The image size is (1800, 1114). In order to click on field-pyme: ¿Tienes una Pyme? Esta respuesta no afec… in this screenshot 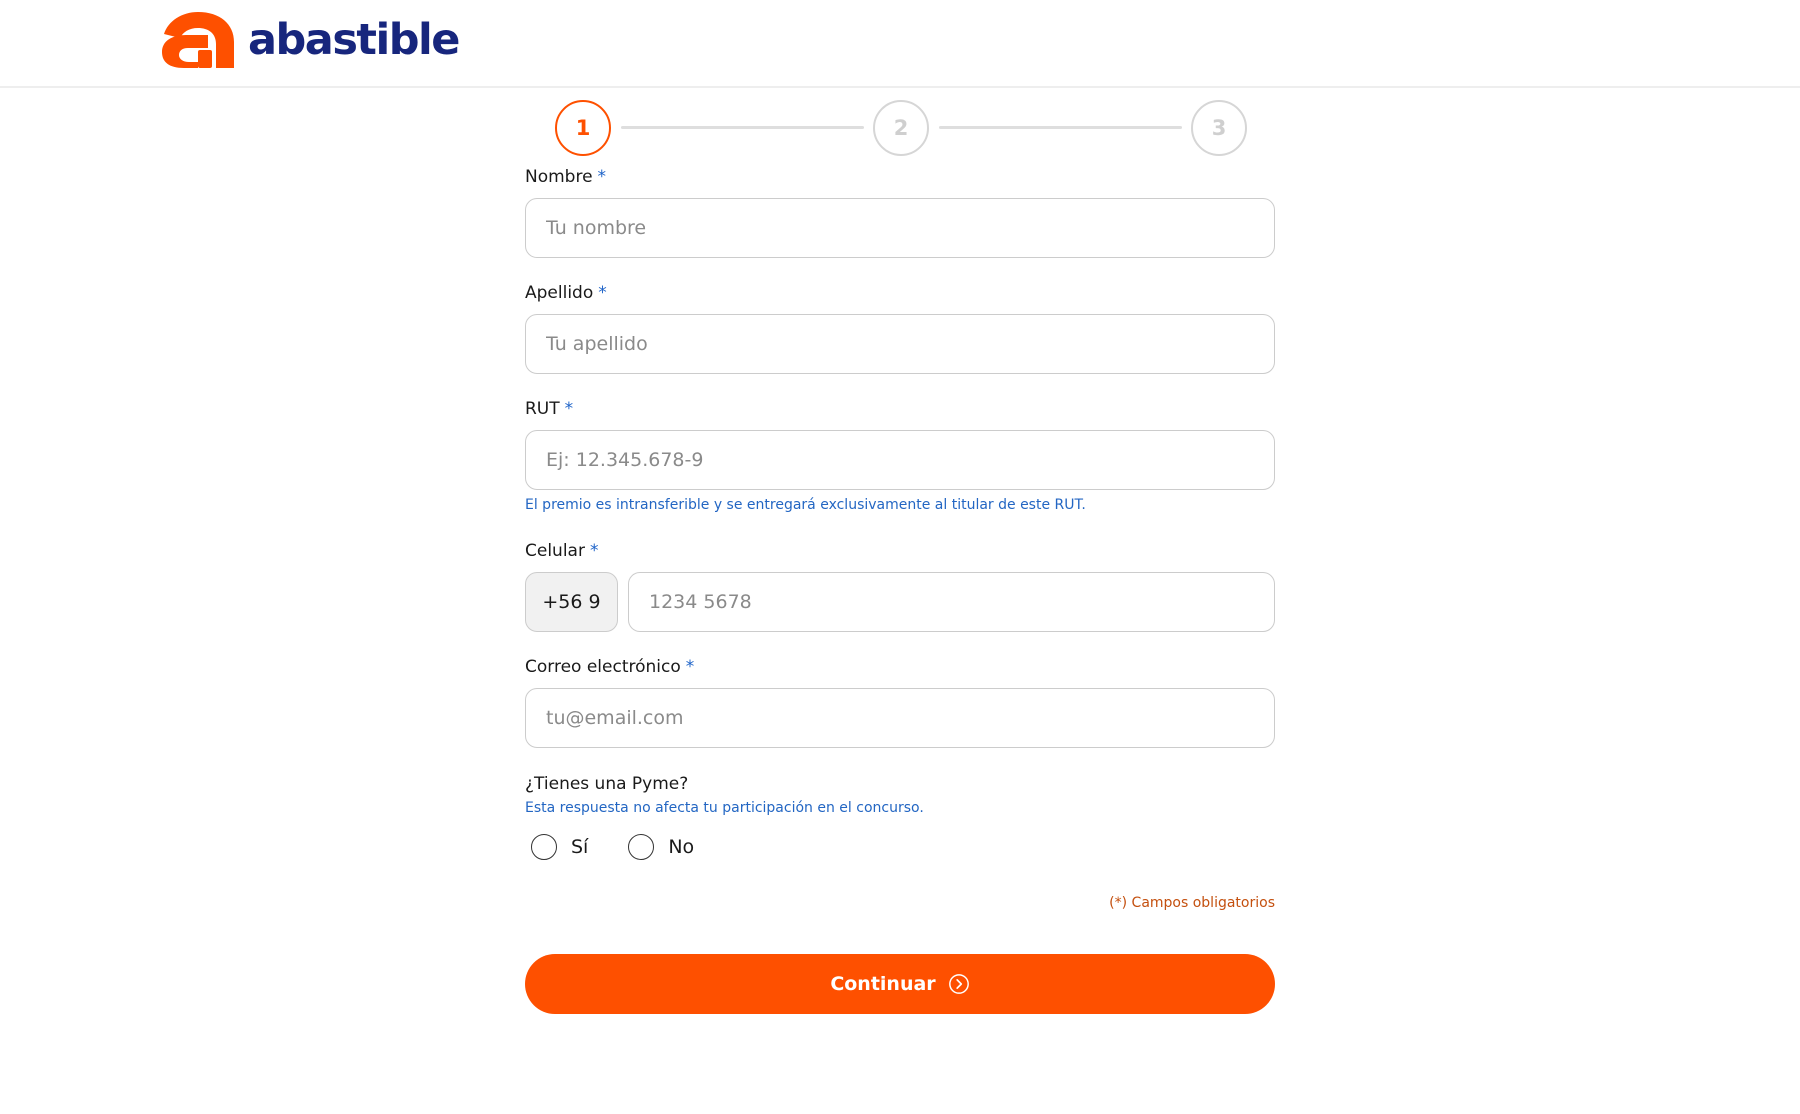, I will do `click(900, 818)`.